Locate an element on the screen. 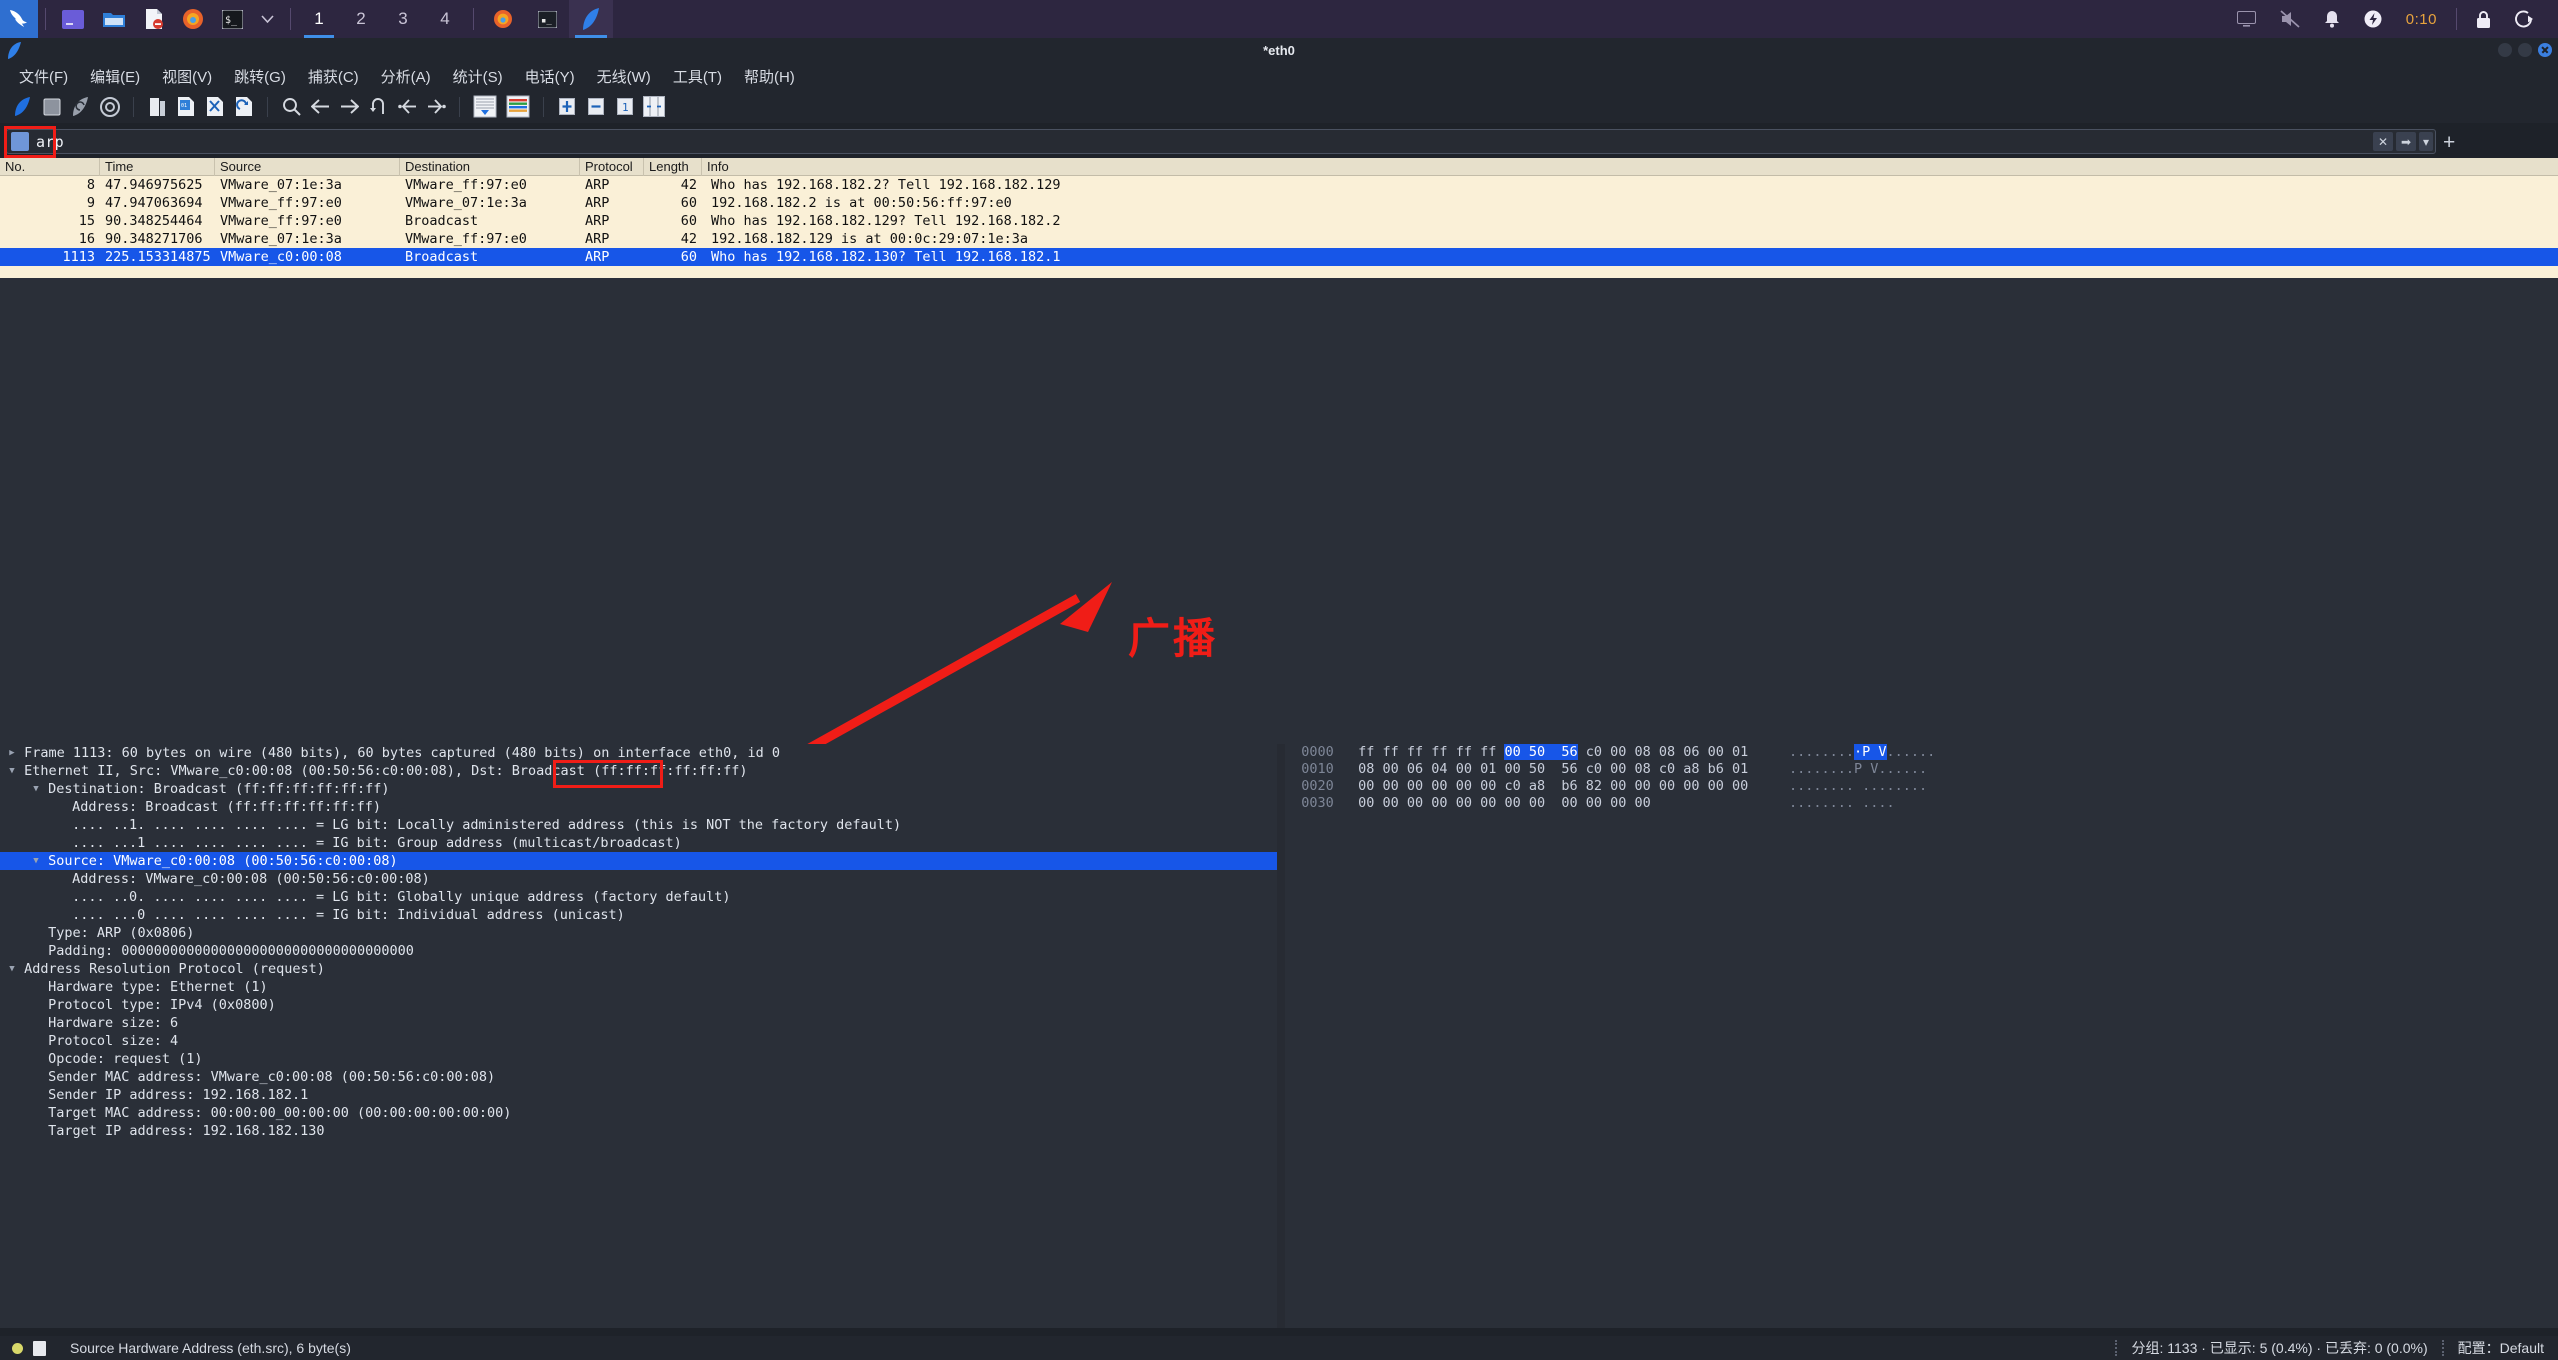 Image resolution: width=2558 pixels, height=1360 pixels. go-back-icon is located at coordinates (320, 107).